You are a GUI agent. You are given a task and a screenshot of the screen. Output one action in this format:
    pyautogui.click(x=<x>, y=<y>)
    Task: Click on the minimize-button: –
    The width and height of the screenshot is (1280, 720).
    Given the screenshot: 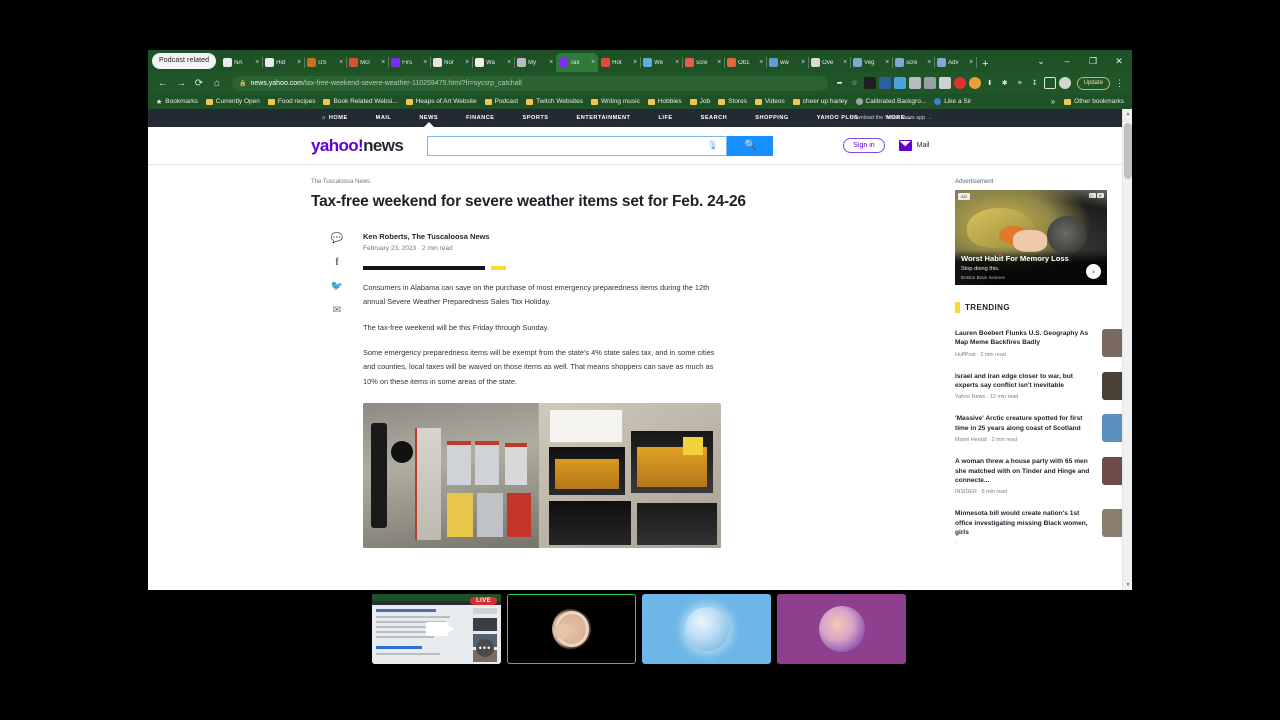 What is the action you would take?
    pyautogui.click(x=1067, y=61)
    